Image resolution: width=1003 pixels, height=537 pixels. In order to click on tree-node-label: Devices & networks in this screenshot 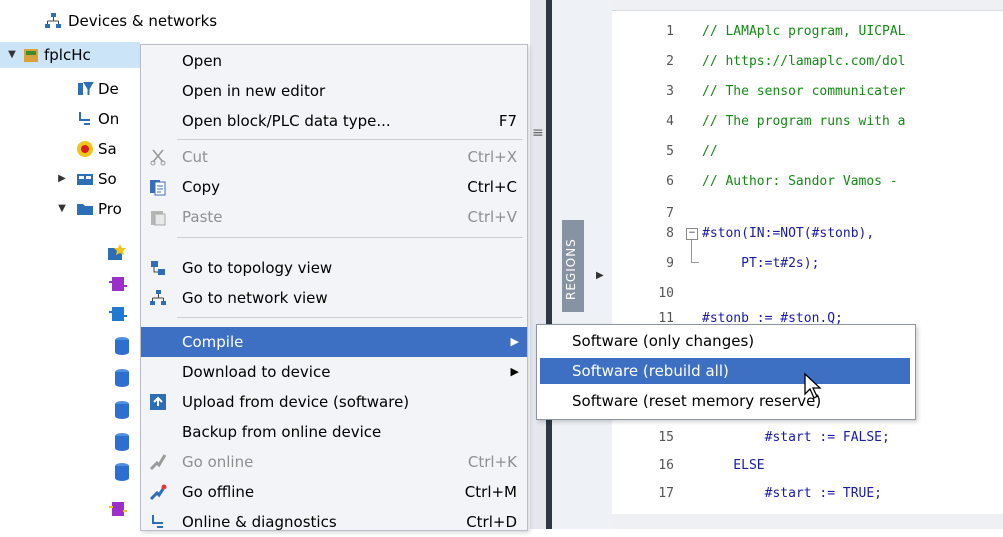, I will do `click(143, 21)`.